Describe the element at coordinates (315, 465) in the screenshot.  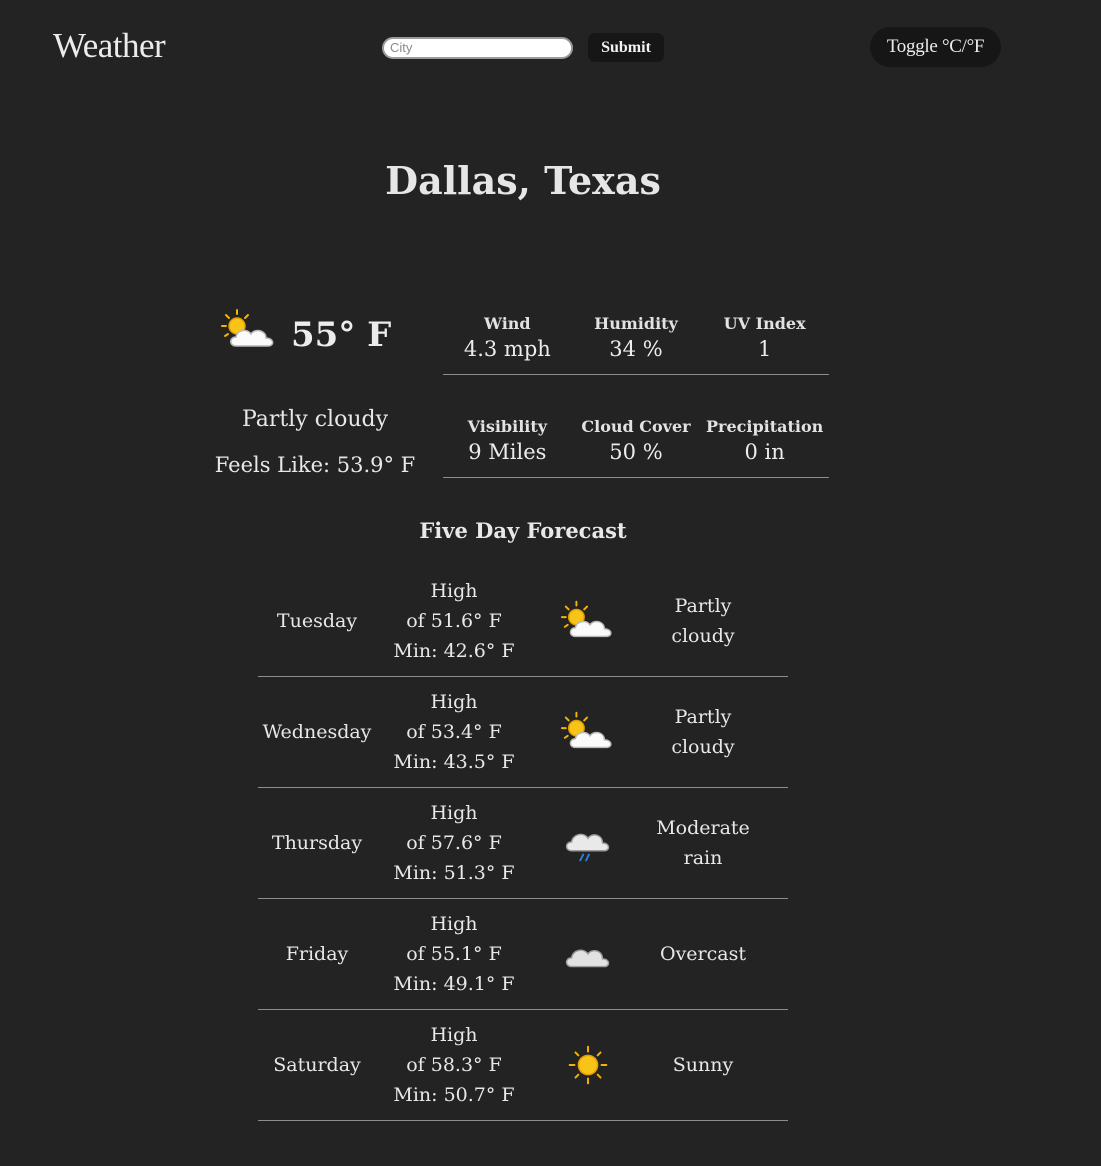
I see `feels-like: Feels Like: 53.9° F` at that location.